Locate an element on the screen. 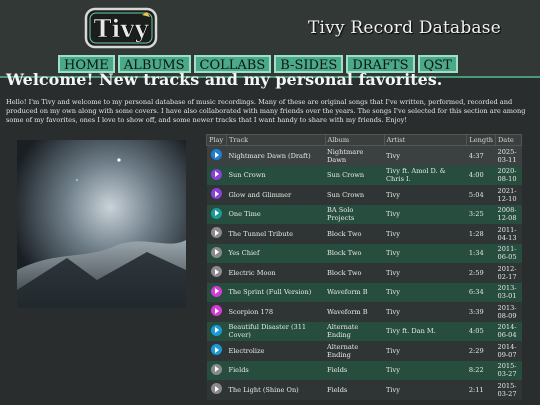  track-date-cell: 2013-03-01 is located at coordinates (508, 292).